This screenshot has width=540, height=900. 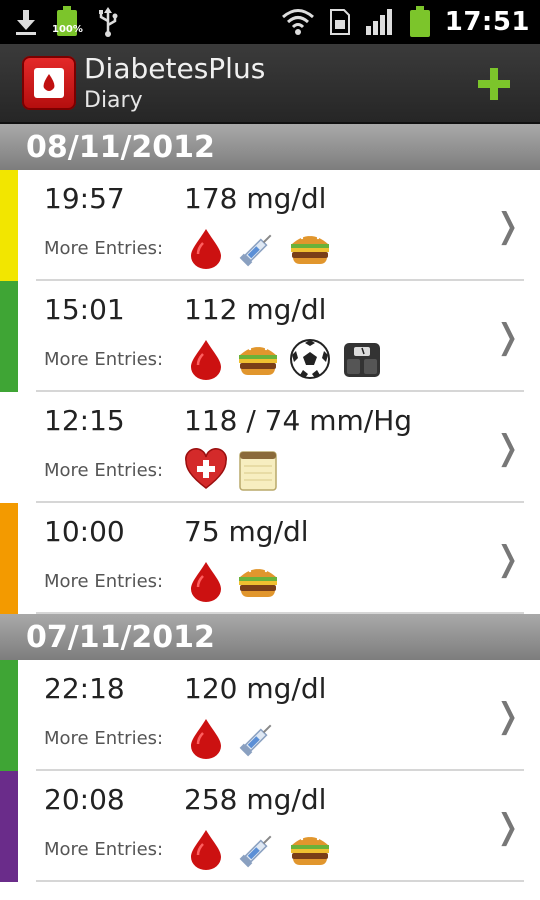 What do you see at coordinates (84, 420) in the screenshot?
I see `entry-time: 12:15` at bounding box center [84, 420].